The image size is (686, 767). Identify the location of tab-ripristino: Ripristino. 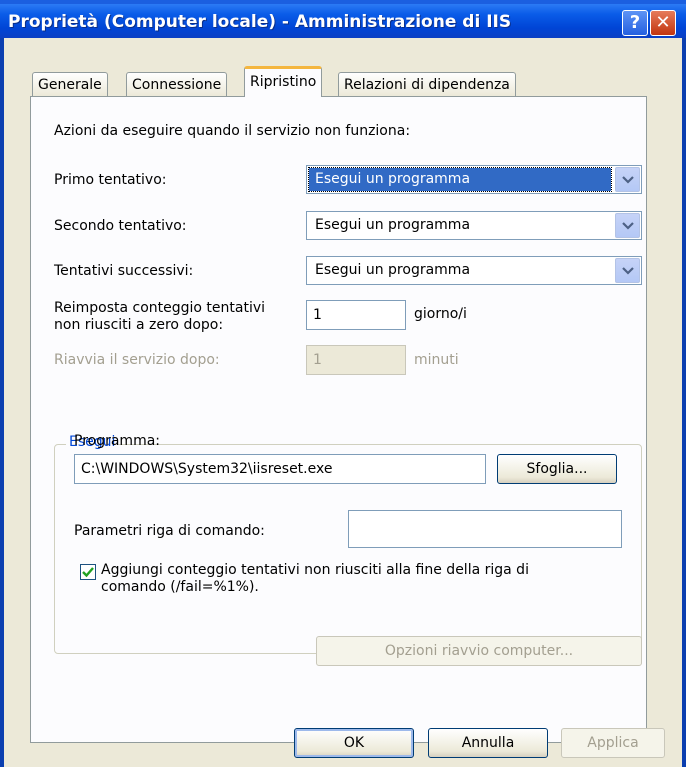
(283, 81).